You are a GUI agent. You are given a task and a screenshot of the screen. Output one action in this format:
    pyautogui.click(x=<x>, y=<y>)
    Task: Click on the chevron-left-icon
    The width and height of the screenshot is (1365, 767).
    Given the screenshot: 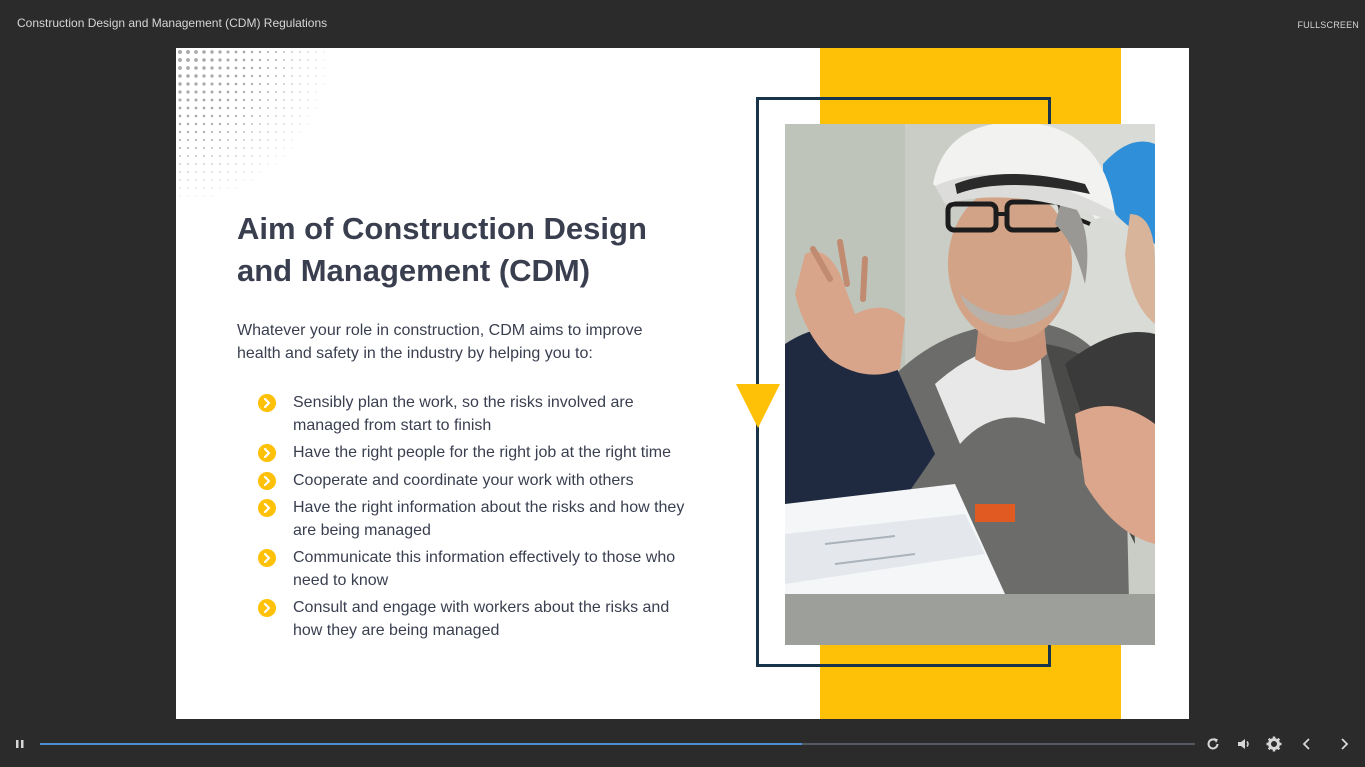 What is the action you would take?
    pyautogui.click(x=1307, y=744)
    